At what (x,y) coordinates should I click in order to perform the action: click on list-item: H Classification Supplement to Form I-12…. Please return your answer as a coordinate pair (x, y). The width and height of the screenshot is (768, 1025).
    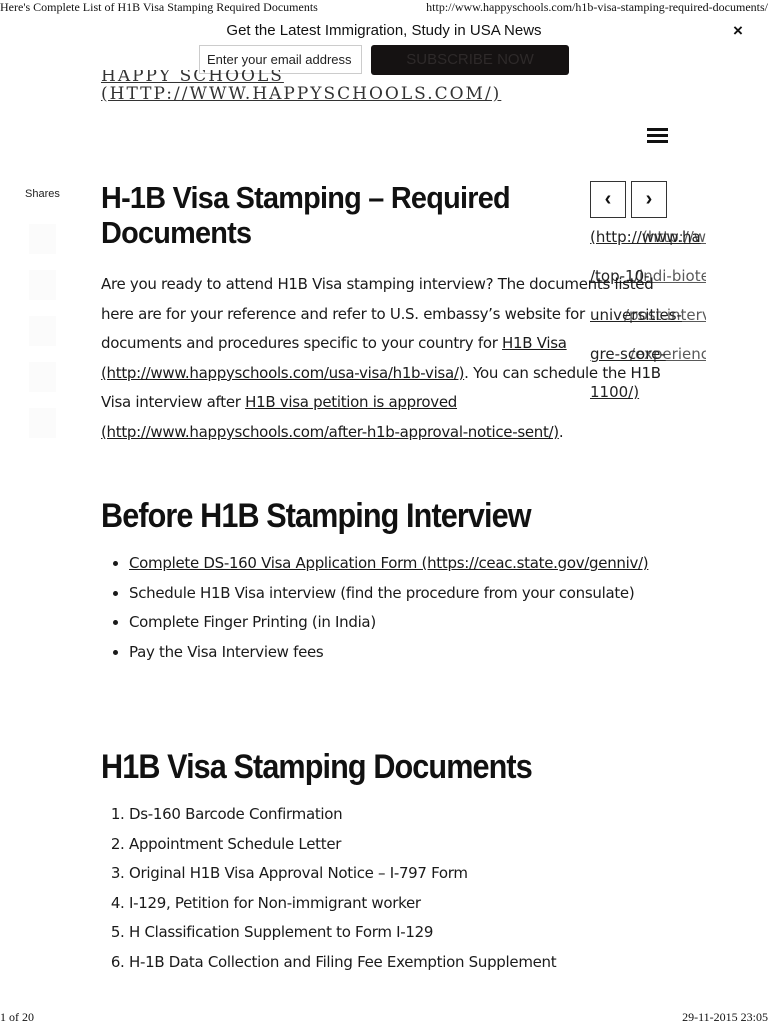
    Looking at the image, I should click on (419, 933).